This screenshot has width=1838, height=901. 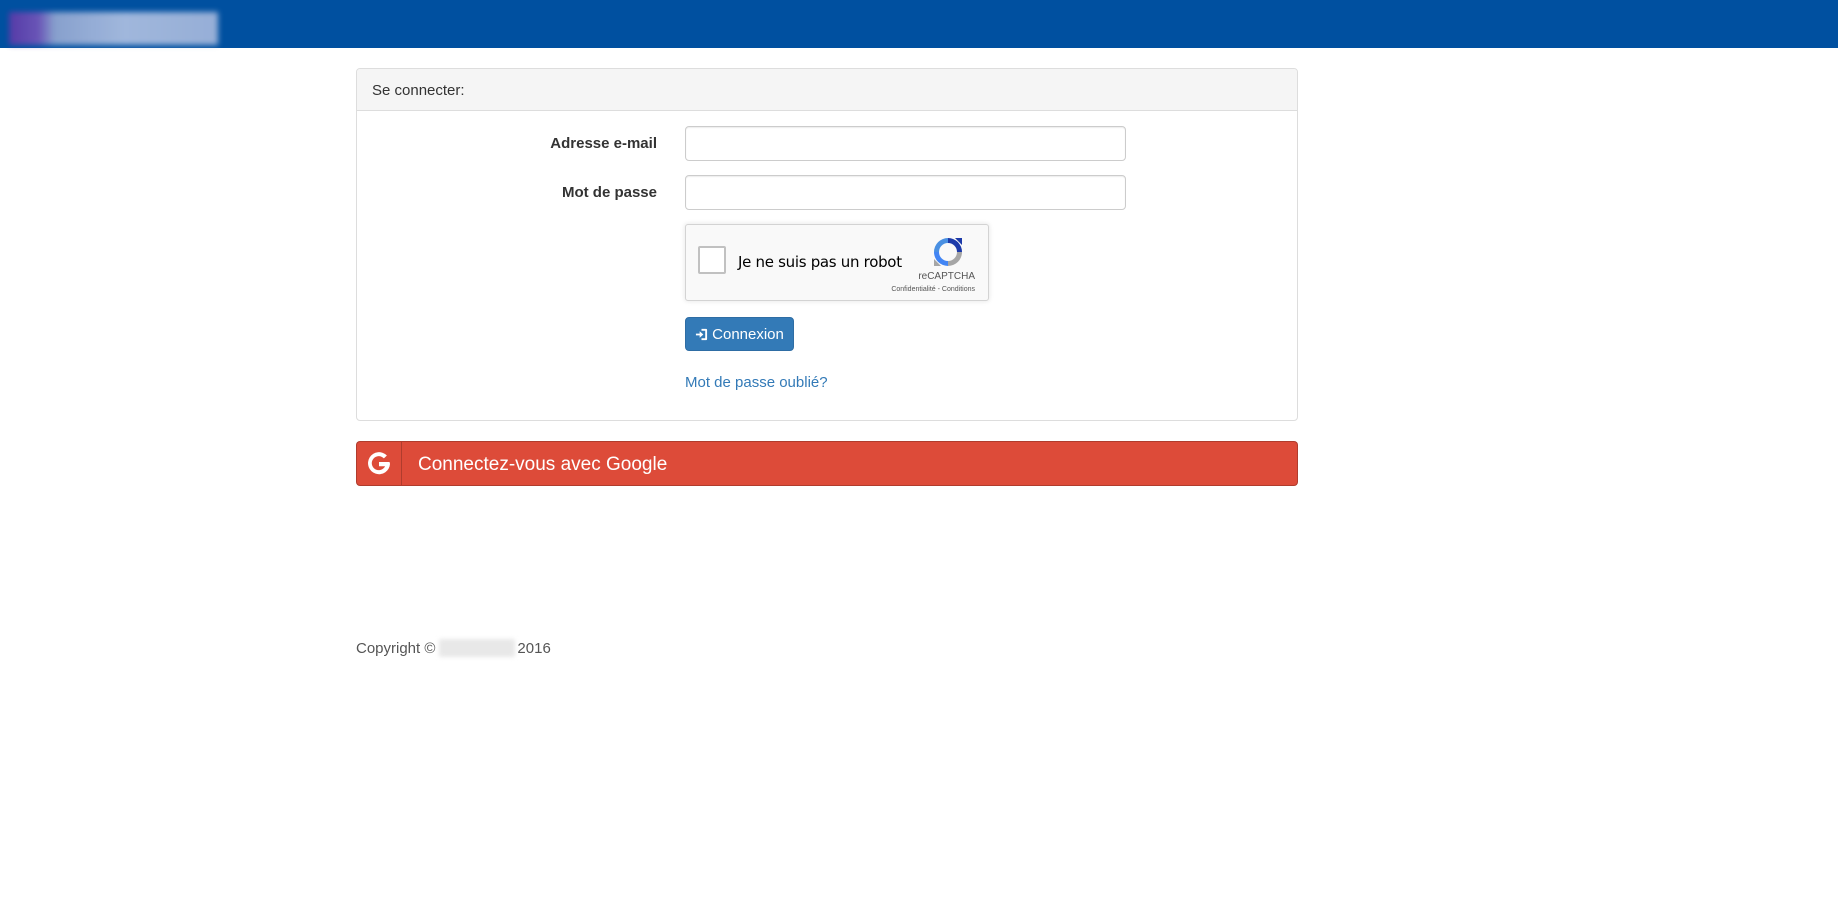 I want to click on recaptcha-label: Je ne suis pas un robot, so click(x=820, y=262).